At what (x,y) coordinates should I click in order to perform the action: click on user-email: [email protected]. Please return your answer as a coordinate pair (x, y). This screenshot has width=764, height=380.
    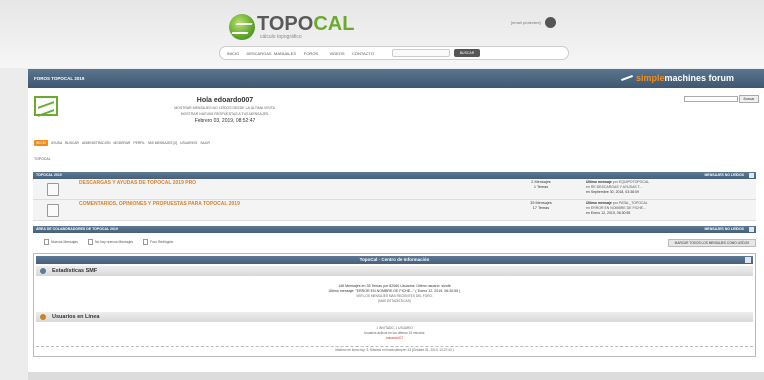
    Looking at the image, I should click on (526, 22).